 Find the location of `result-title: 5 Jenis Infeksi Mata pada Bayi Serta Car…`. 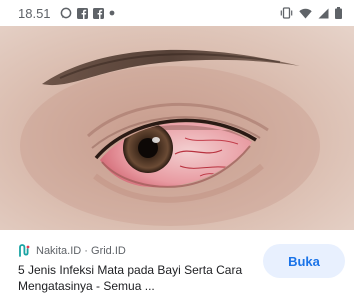

result-title: 5 Jenis Infeksi Mata pada Bayi Serta Car… is located at coordinates (133, 278).